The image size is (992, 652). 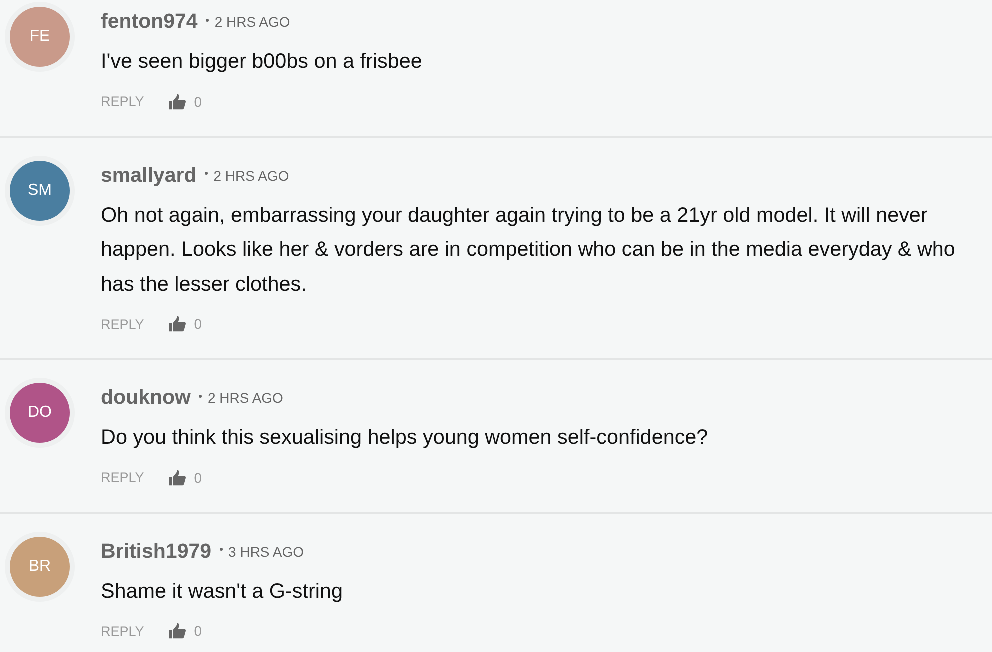 I want to click on avatar: SM, so click(x=40, y=190).